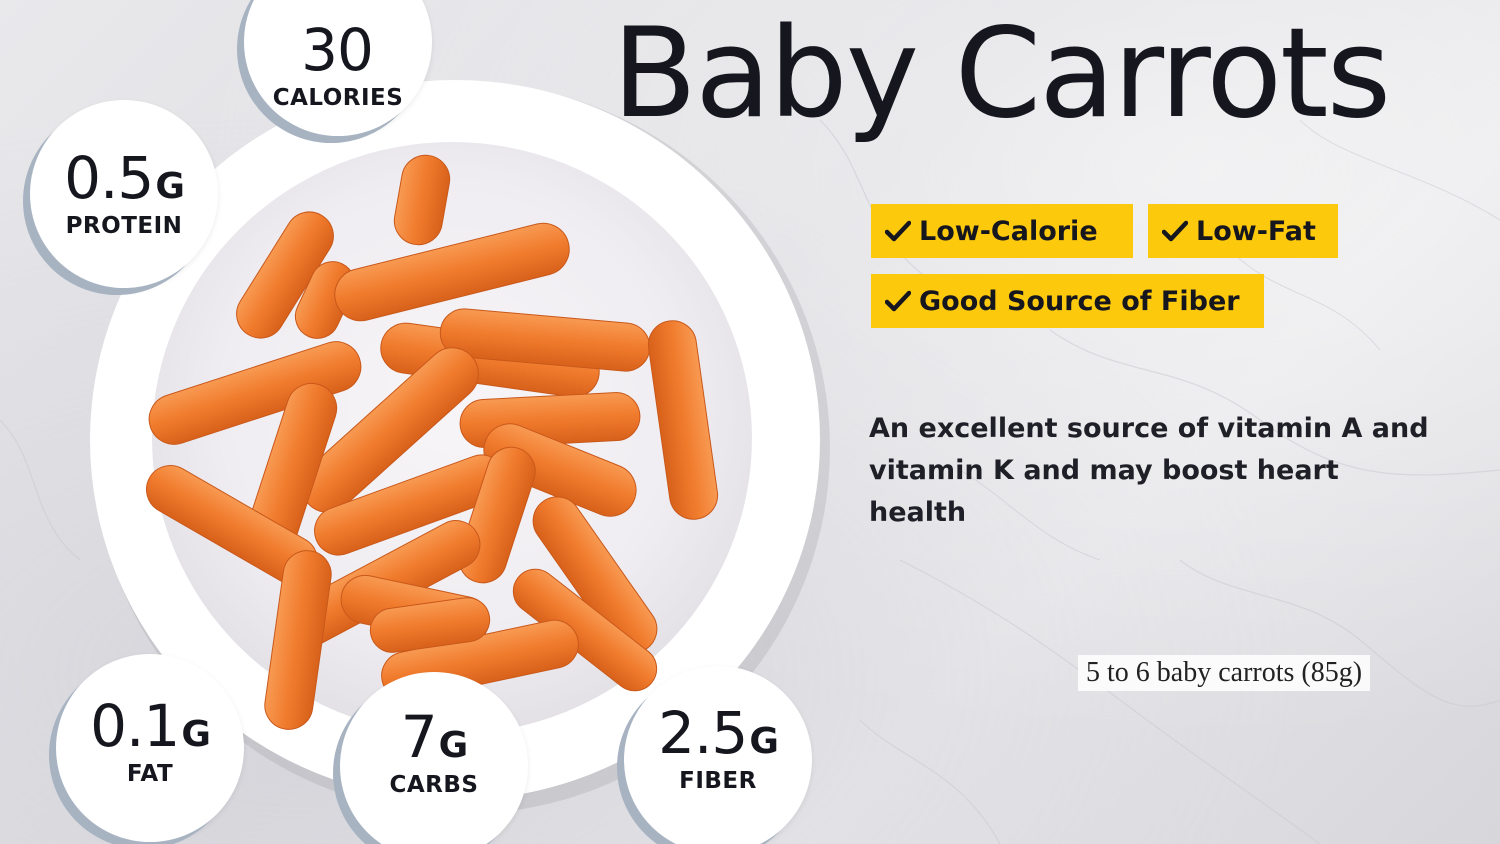  What do you see at coordinates (434, 785) in the screenshot?
I see `nutrient-label: CARBS` at bounding box center [434, 785].